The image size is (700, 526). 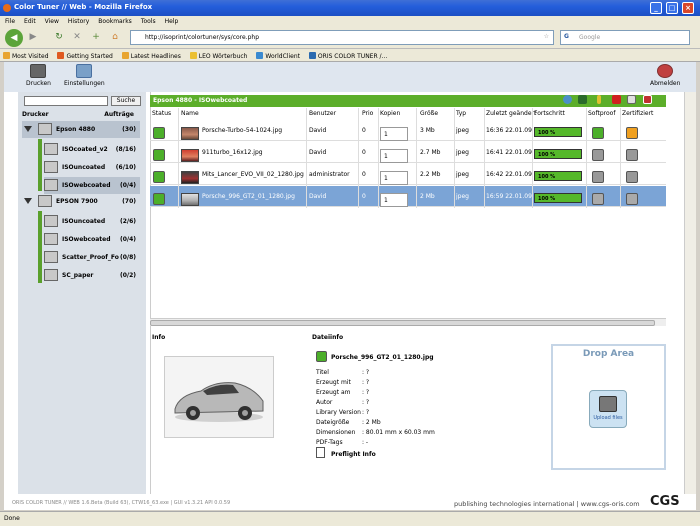 What do you see at coordinates (350, 77) in the screenshot?
I see `app-toolbar: Drucken Einstellungen Abmelden` at bounding box center [350, 77].